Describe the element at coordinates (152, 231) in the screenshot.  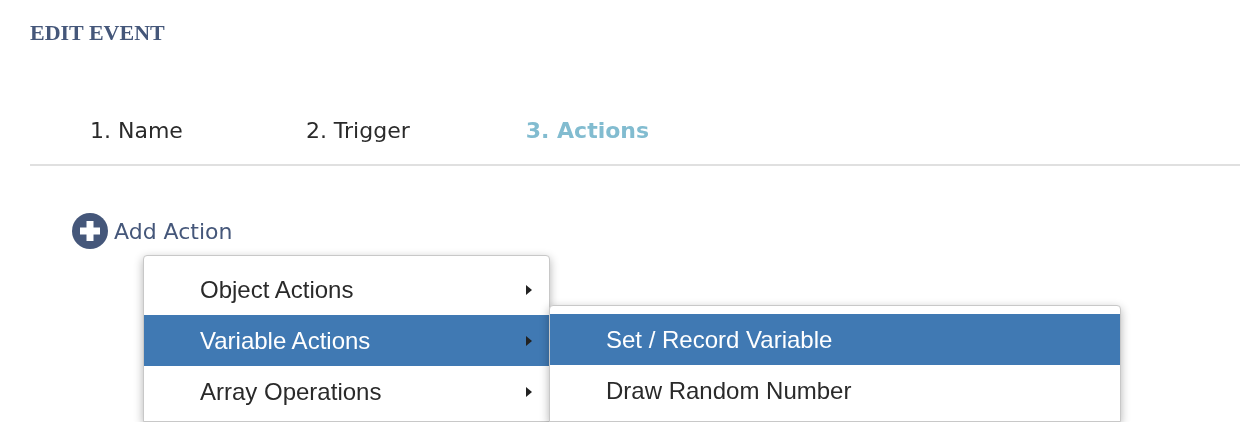
I see `add-action-button: Add Action` at that location.